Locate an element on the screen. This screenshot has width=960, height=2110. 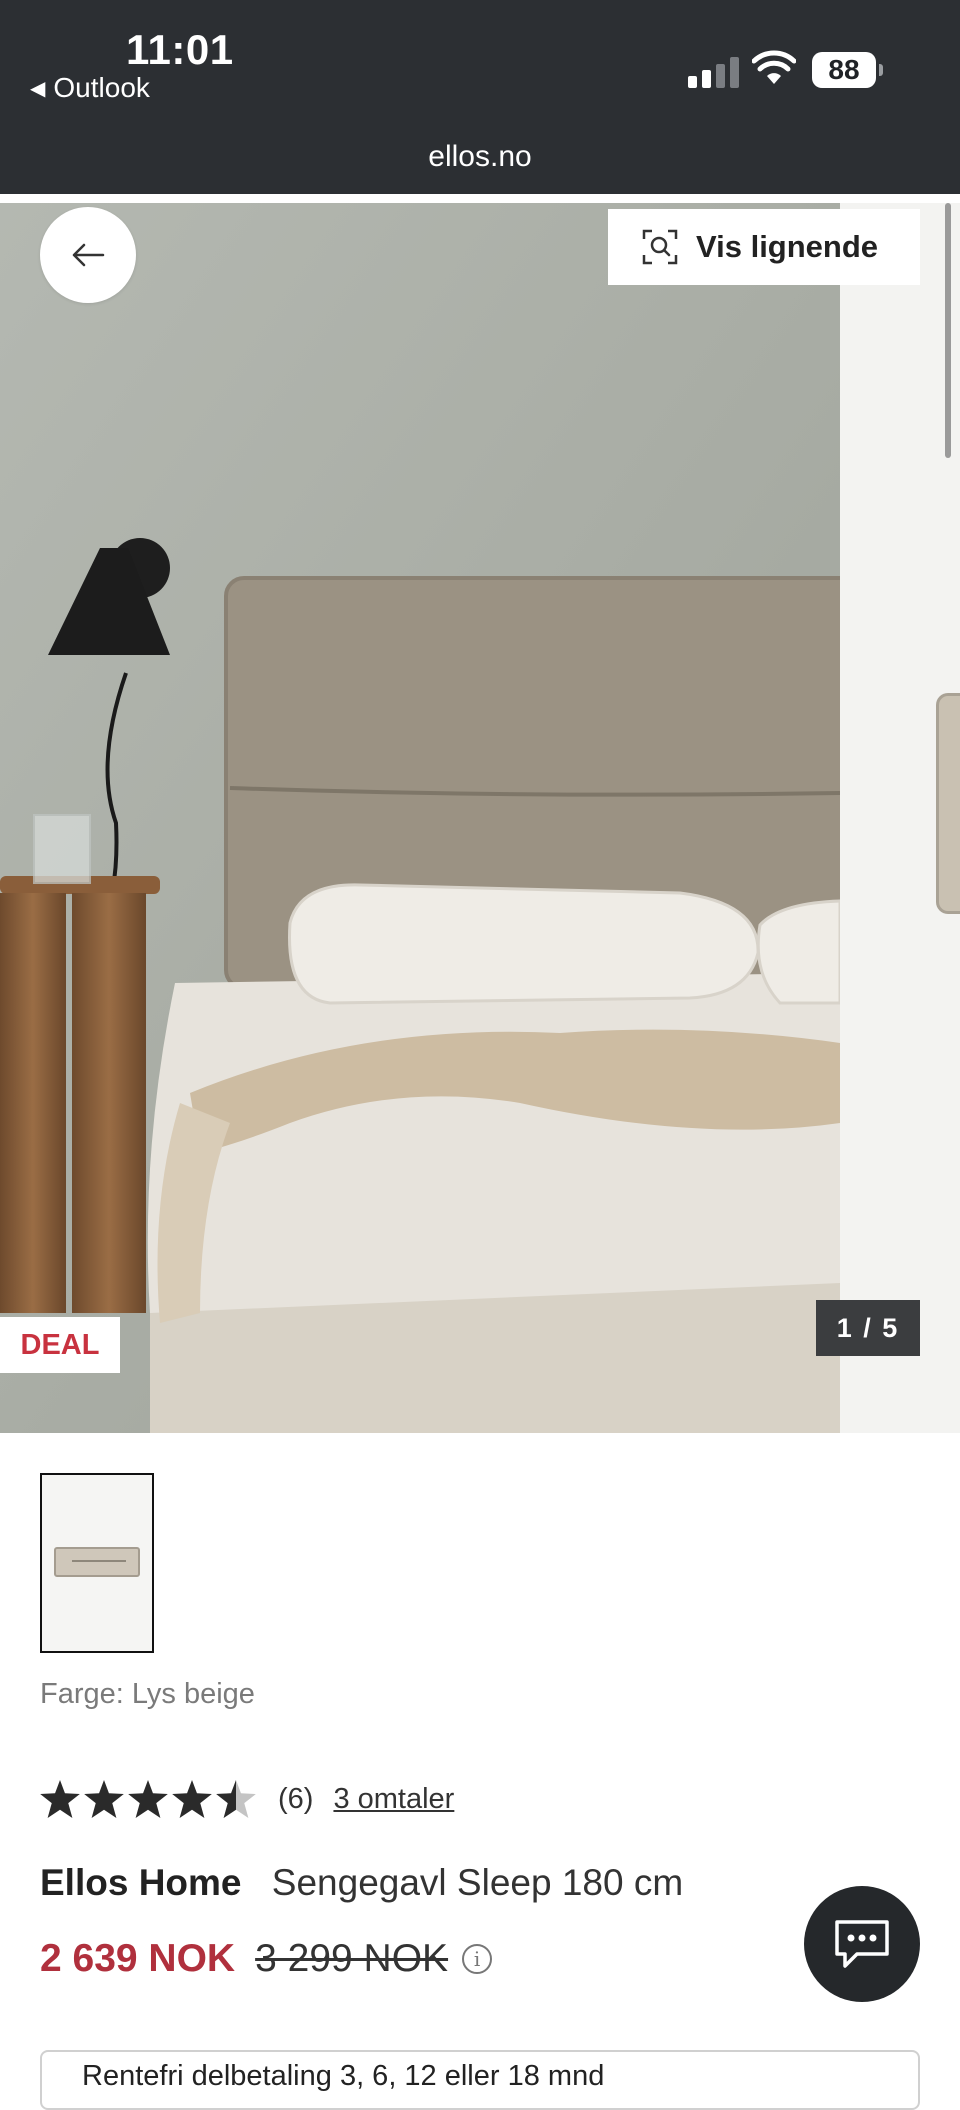
back-to-app-link: ◀ Outlook is located at coordinates (90, 88).